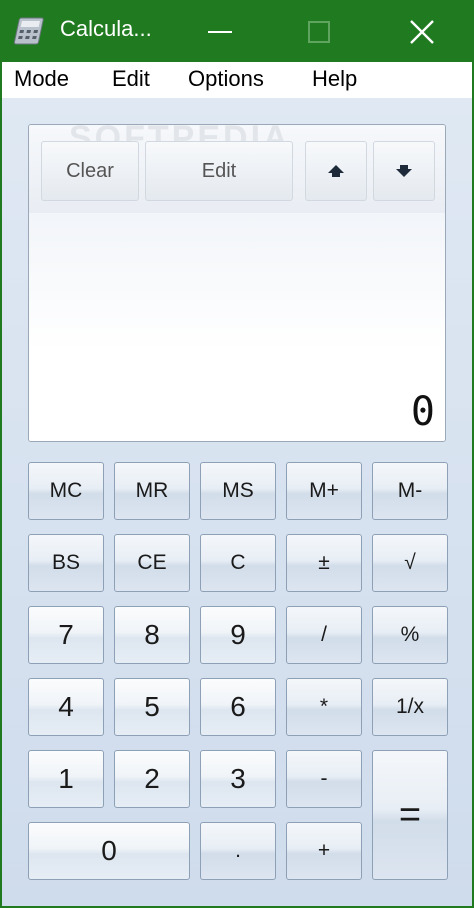  I want to click on key-5: 5, so click(152, 707).